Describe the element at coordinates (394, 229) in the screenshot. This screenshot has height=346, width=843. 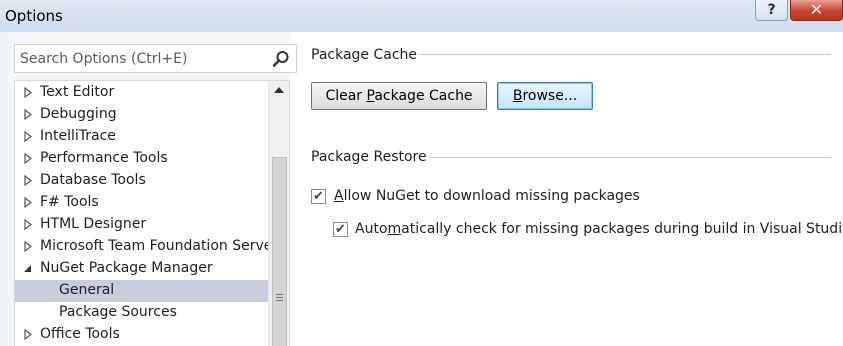
I see `label-accelerator: m` at that location.